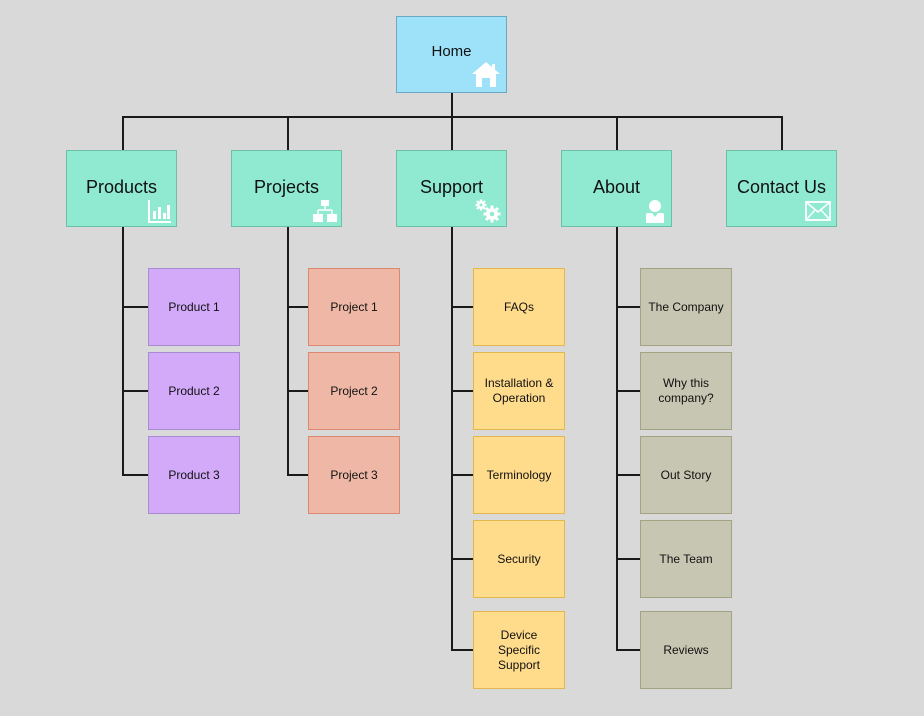 This screenshot has height=716, width=924. Describe the element at coordinates (288, 133) in the screenshot. I see `connector-to-projects` at that location.